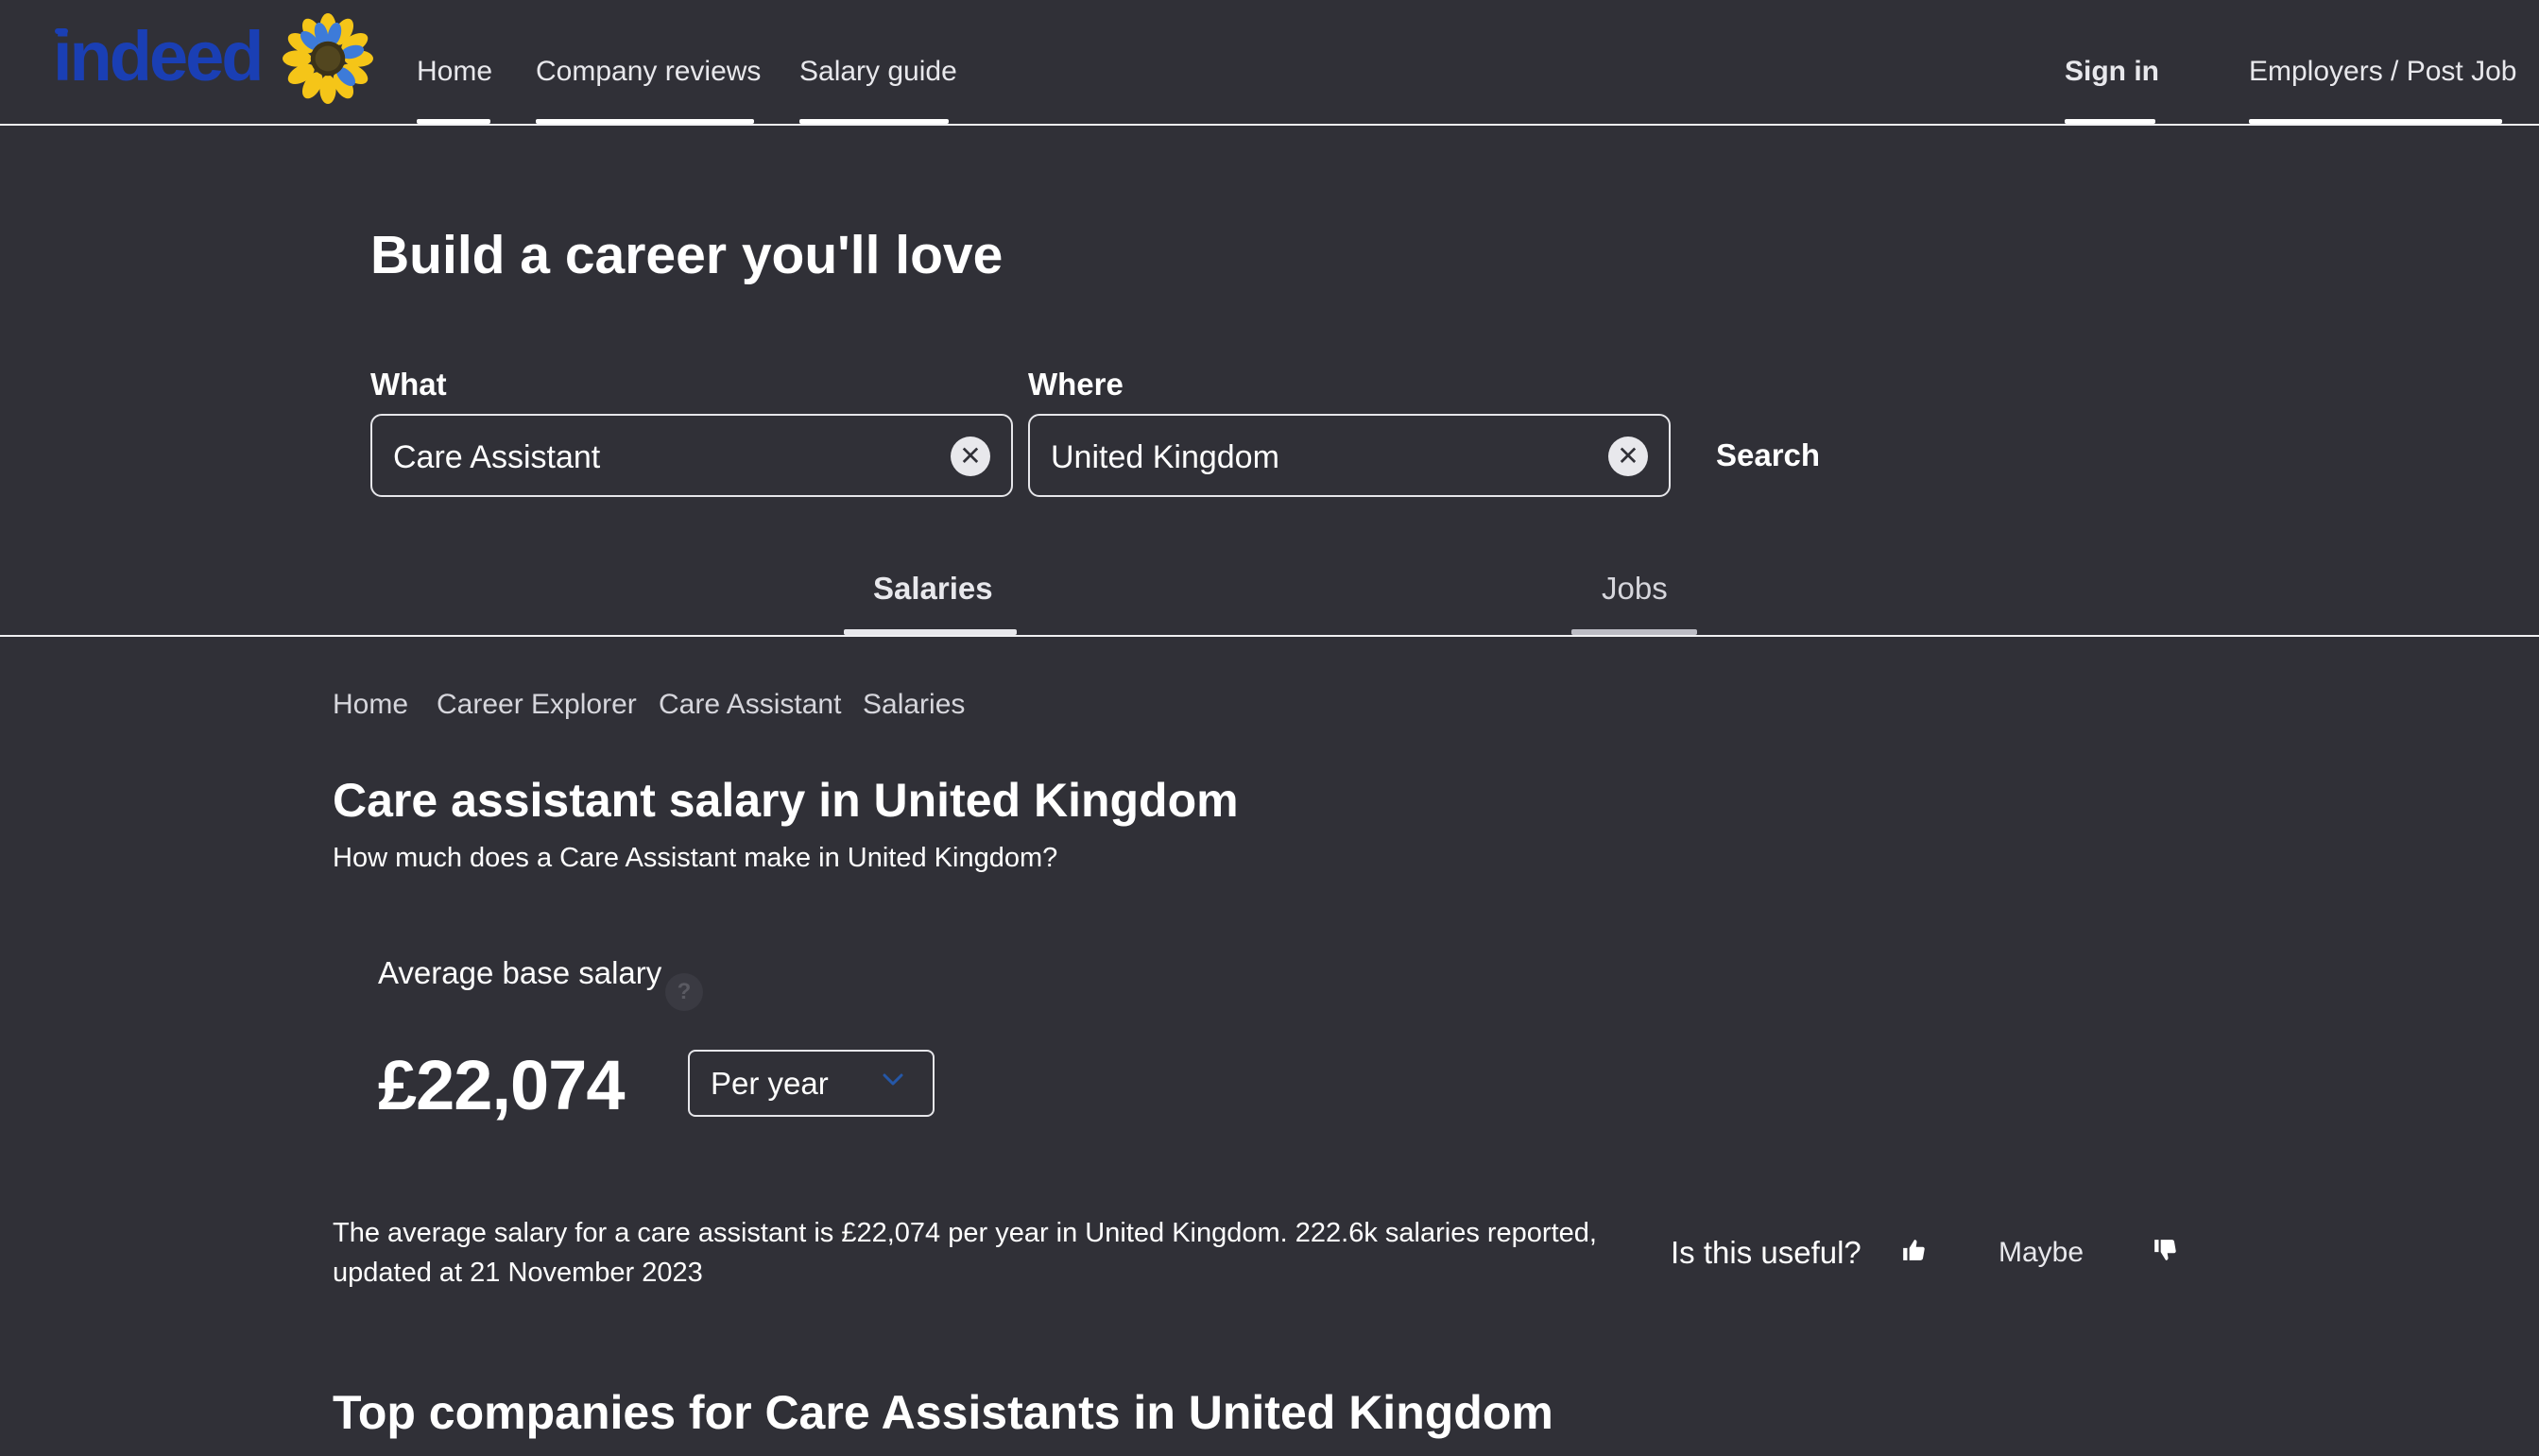 Image resolution: width=2539 pixels, height=1456 pixels. What do you see at coordinates (691, 456) in the screenshot?
I see `what-input: Care Assistant ✕` at bounding box center [691, 456].